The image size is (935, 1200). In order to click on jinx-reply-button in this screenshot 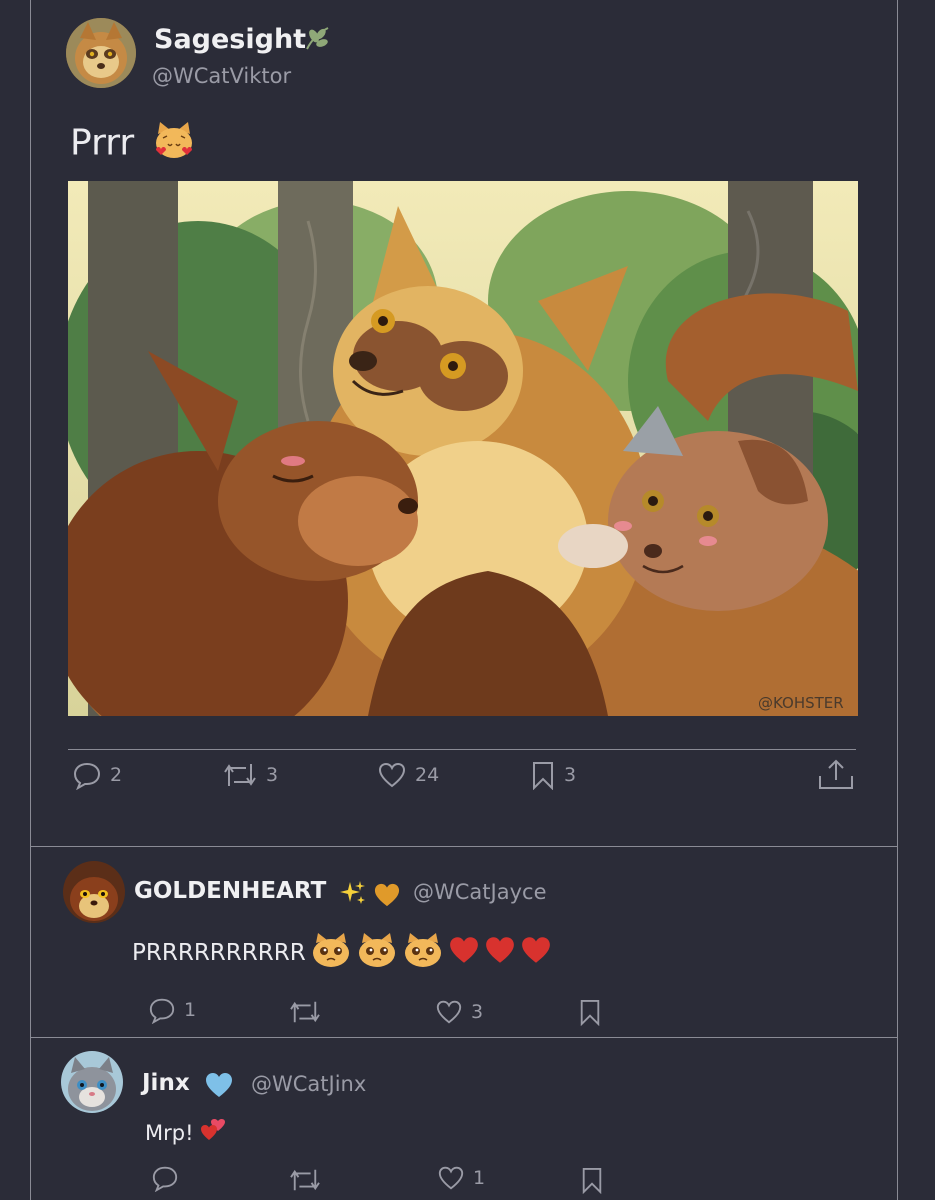, I will do `click(169, 1178)`.